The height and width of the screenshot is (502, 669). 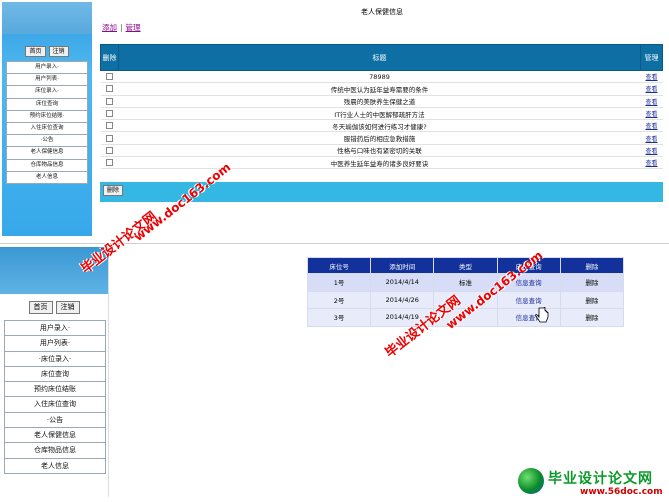 What do you see at coordinates (113, 190) in the screenshot?
I see `delete-button: 删除` at bounding box center [113, 190].